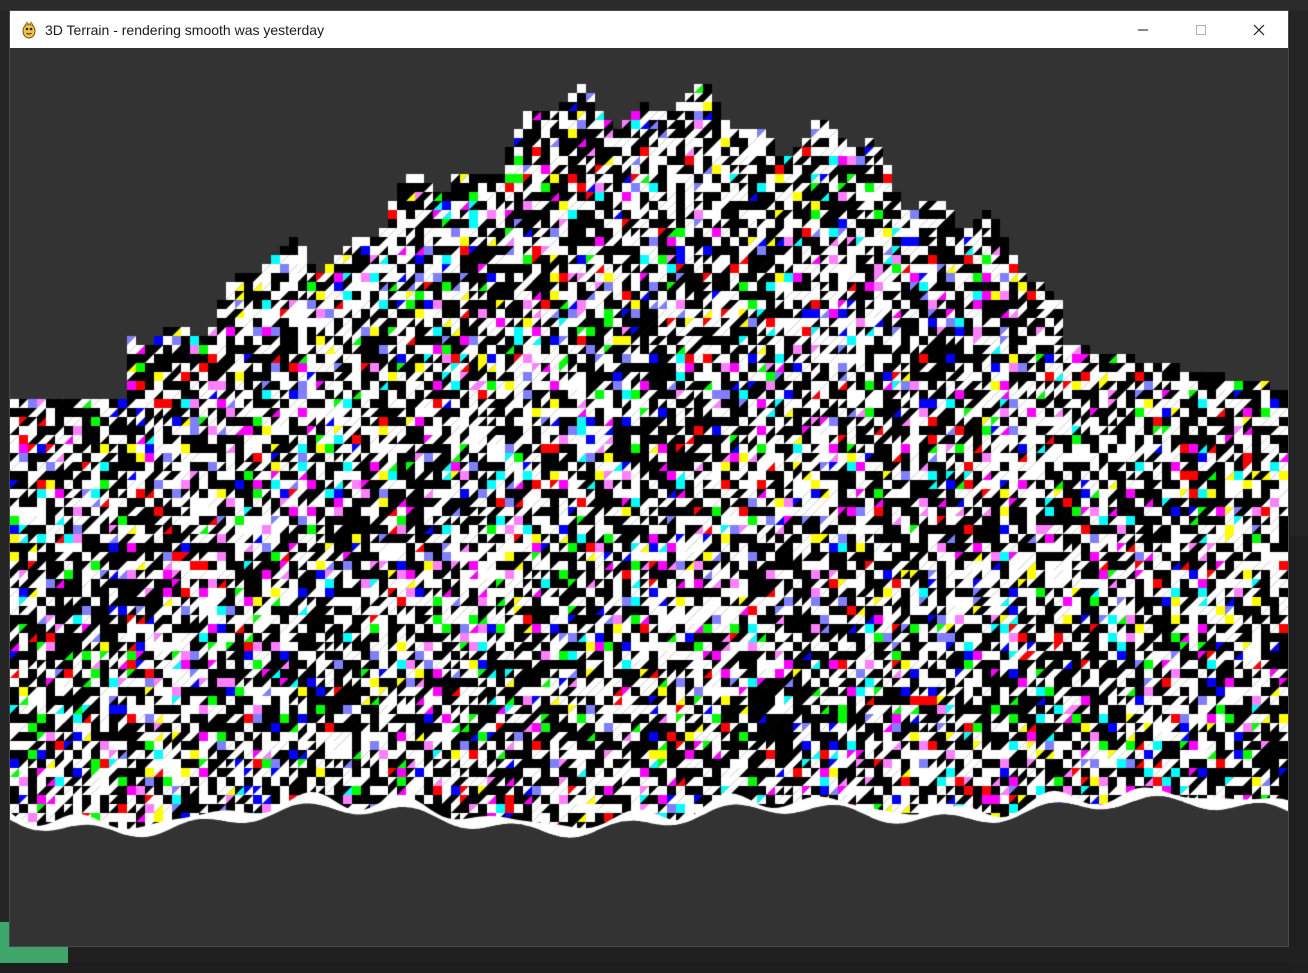 This screenshot has height=973, width=1308. I want to click on window-controls, so click(1201, 29).